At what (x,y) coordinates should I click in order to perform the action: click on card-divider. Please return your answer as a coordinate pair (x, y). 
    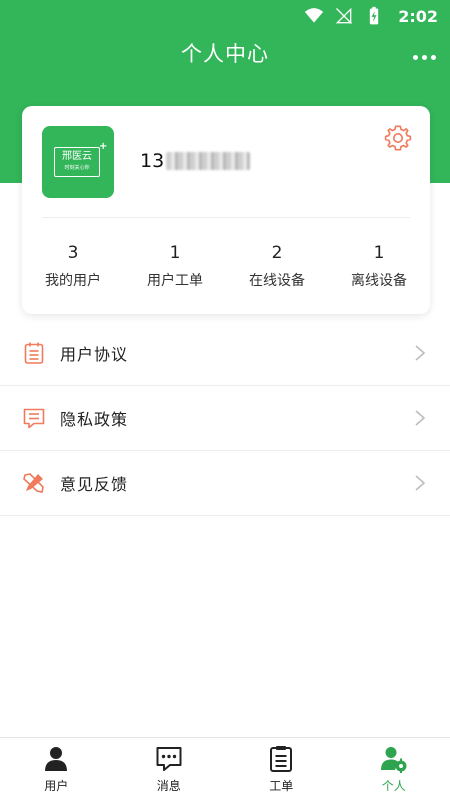
    Looking at the image, I should click on (226, 217).